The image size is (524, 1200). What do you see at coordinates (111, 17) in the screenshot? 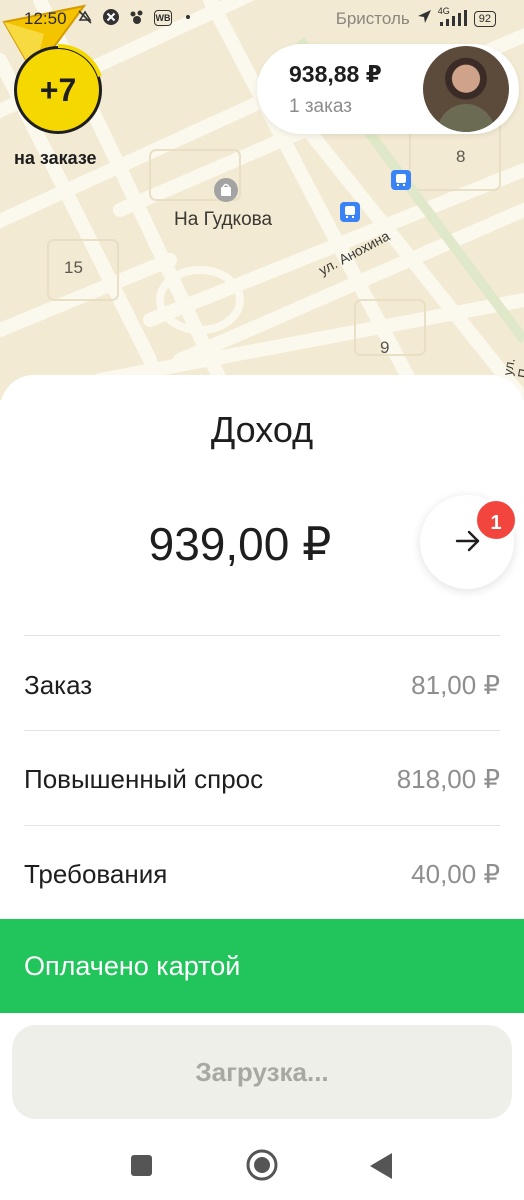
I see `x-circle-icon` at bounding box center [111, 17].